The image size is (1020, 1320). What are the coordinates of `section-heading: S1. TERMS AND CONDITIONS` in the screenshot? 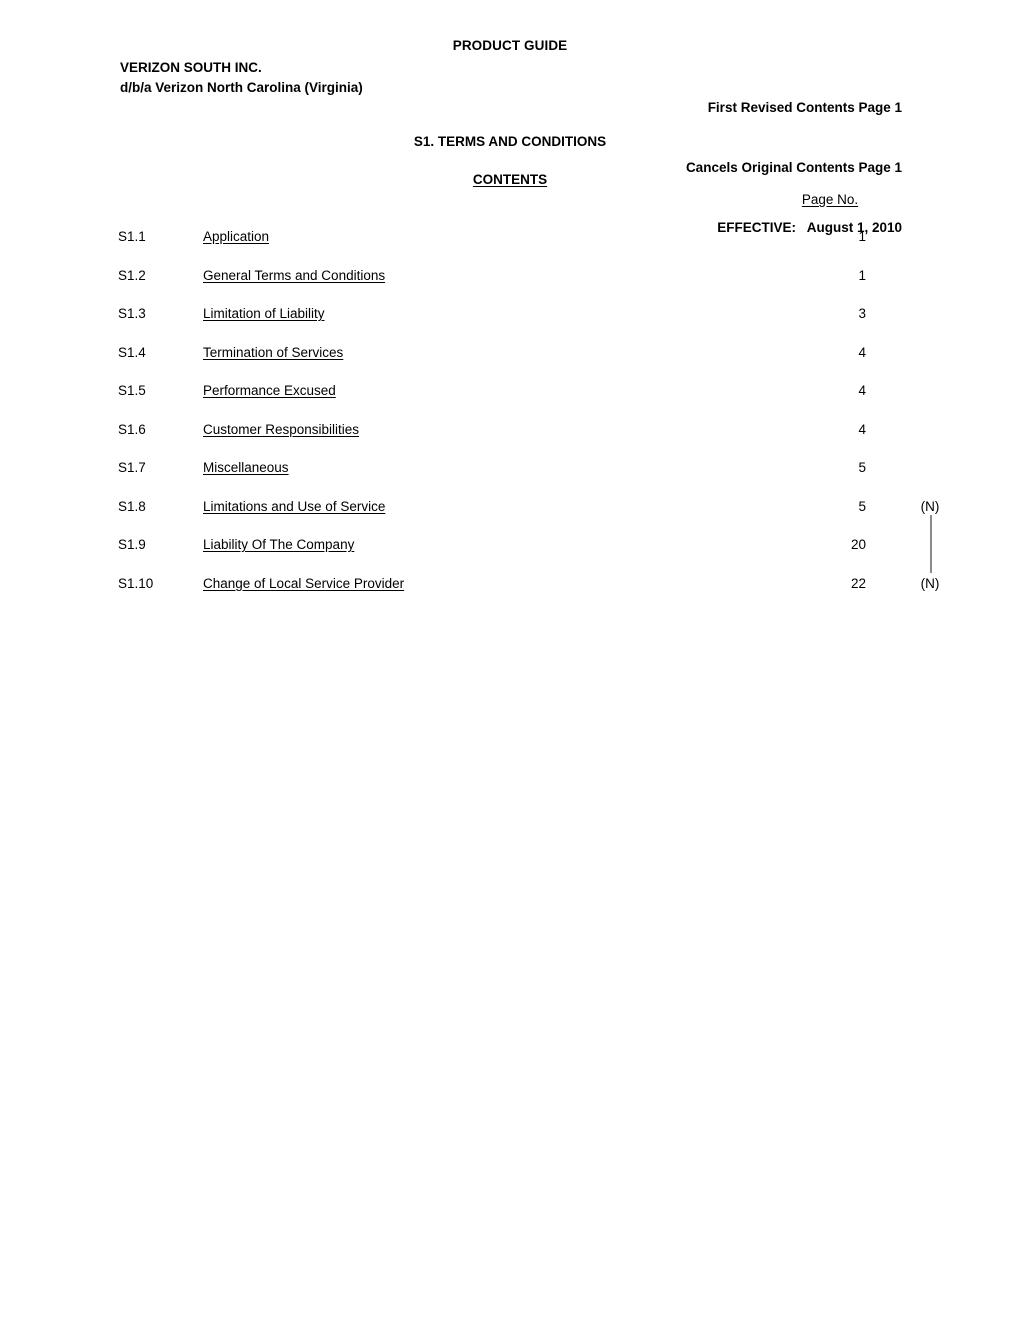 It's located at (510, 141).